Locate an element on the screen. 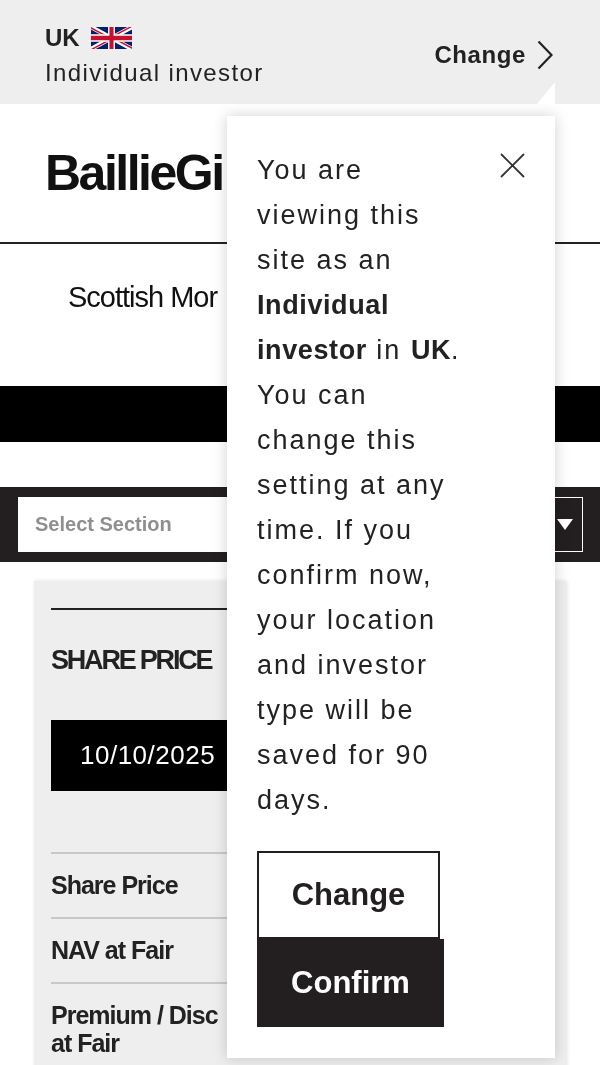  investor-type-label: Individual investor is located at coordinates (154, 73).